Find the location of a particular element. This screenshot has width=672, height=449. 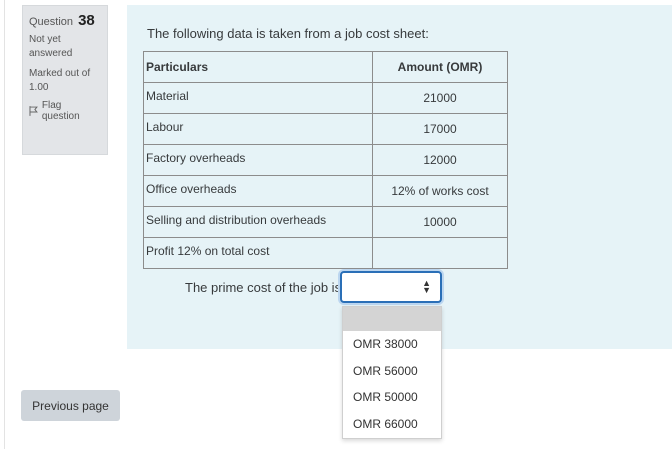

prime-cost-options-list: OMR 38000 OMR 56000 OMR 50000 OMR 66000 is located at coordinates (392, 372).